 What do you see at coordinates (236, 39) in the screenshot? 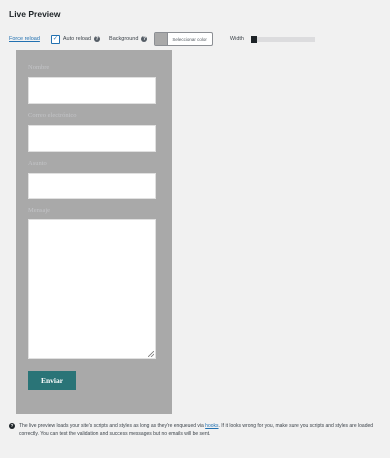
I see `width-label: Width` at bounding box center [236, 39].